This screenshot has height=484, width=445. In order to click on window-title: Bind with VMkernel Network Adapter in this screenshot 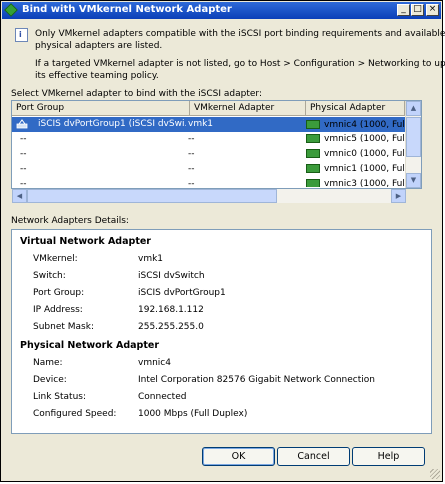, I will do `click(127, 9)`.